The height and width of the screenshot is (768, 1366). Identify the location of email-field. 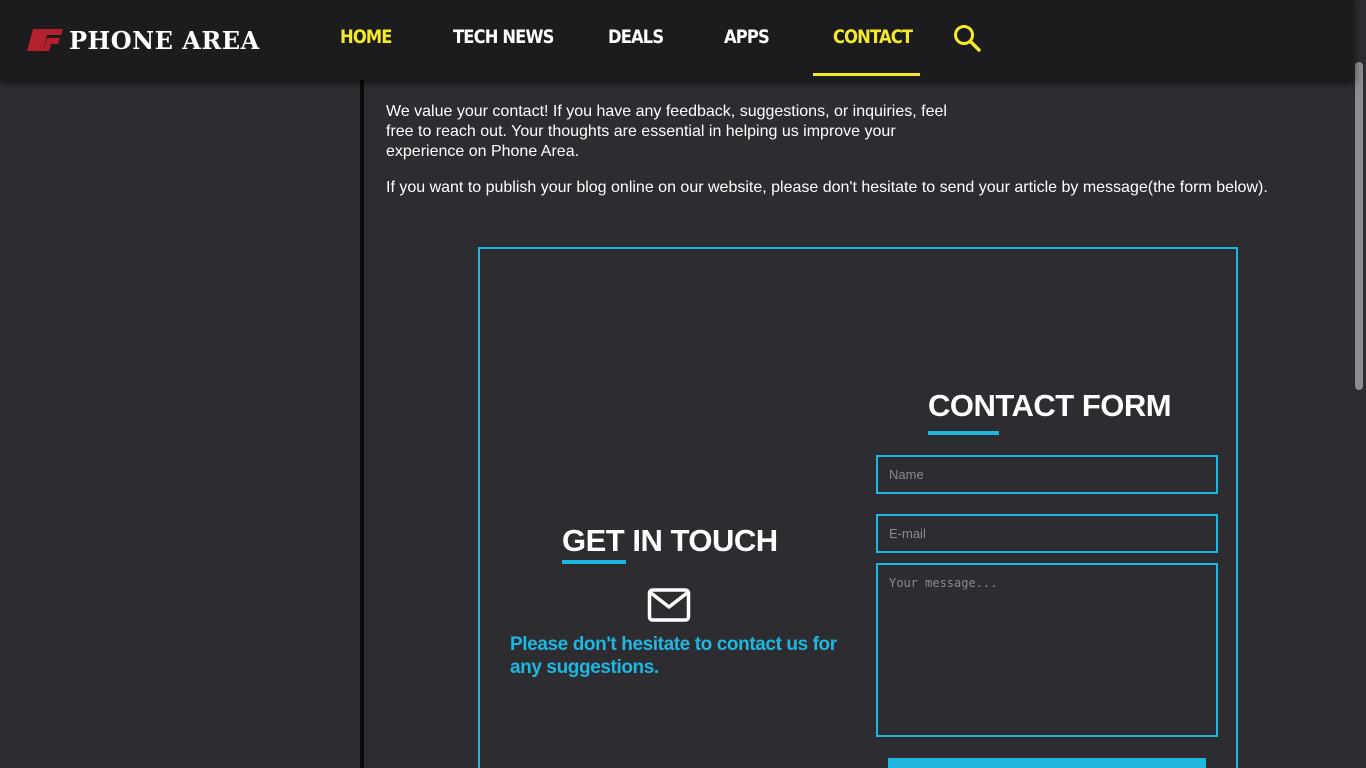
(1047, 533).